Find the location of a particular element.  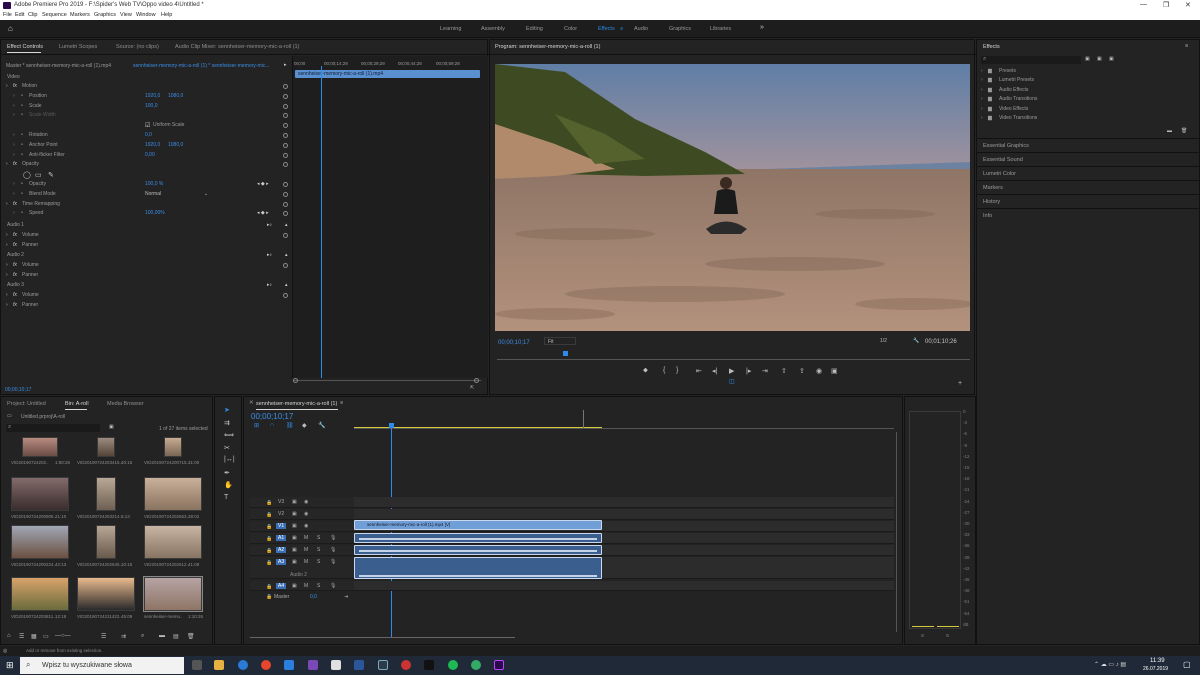

video-clip-v1: sennheiser-memory-mic-a-roll (1).mp4 [V] is located at coordinates (478, 525).